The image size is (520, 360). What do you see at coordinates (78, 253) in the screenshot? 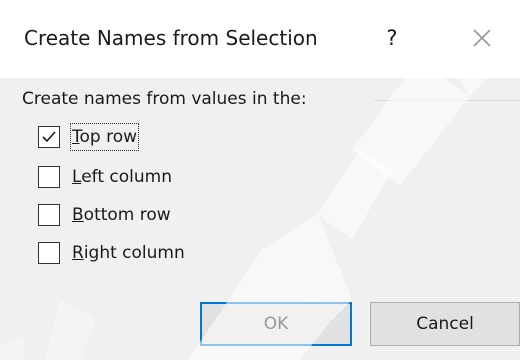
I see `right-column-mnemonic: R` at bounding box center [78, 253].